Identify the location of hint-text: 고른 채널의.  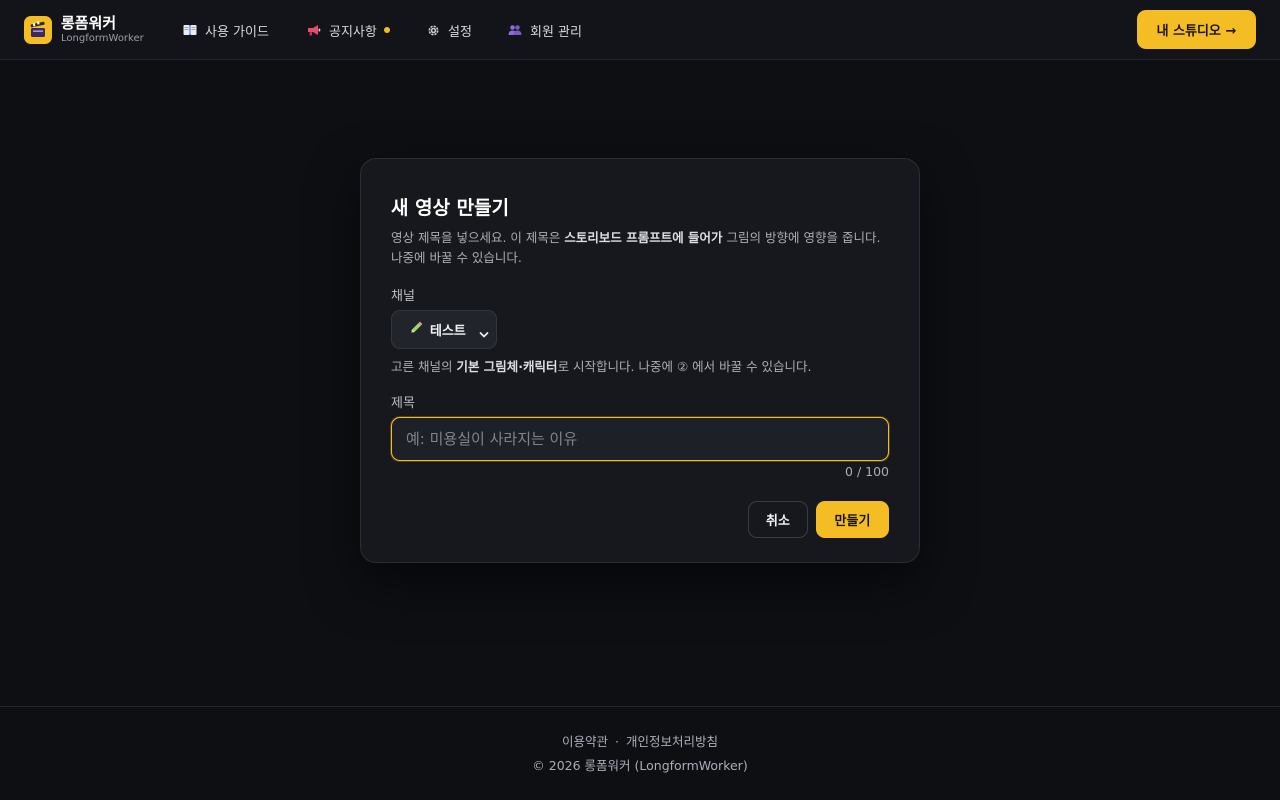
(424, 366).